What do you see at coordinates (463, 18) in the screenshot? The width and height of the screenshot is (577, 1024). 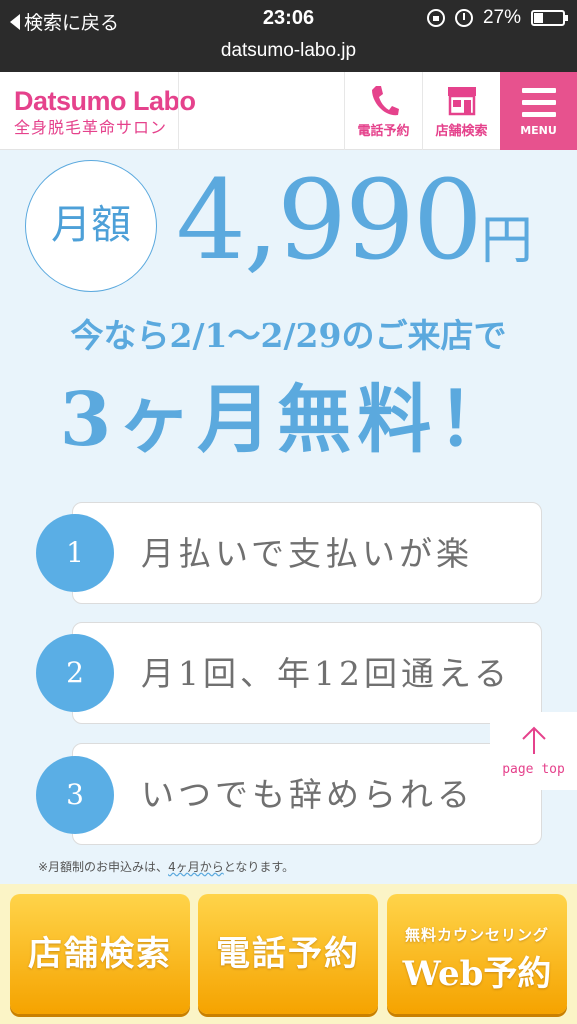 I see `alarm-icon` at bounding box center [463, 18].